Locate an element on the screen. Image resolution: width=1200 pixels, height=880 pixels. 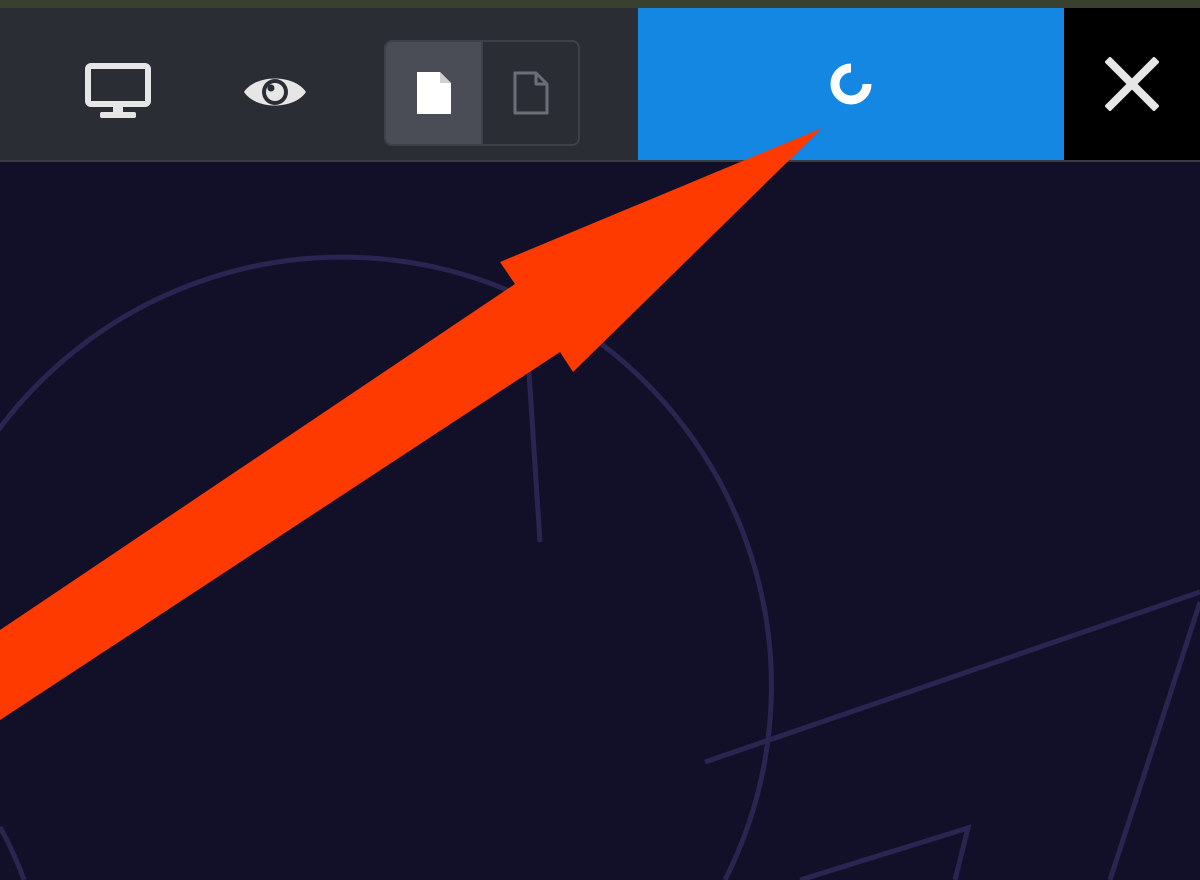
decorative-line-right is located at coordinates (1153, 740).